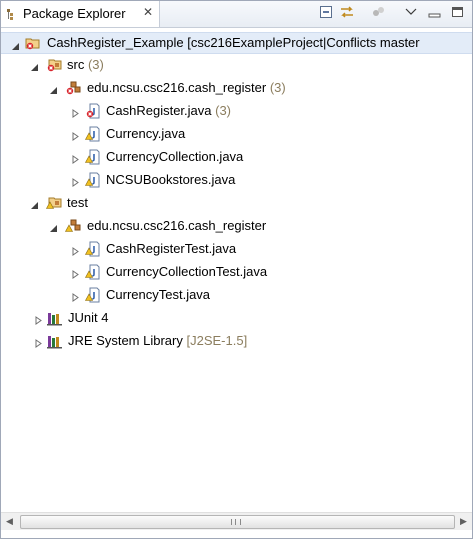 This screenshot has height=539, width=473. I want to click on src-package-error-count: (3), so click(277, 87).